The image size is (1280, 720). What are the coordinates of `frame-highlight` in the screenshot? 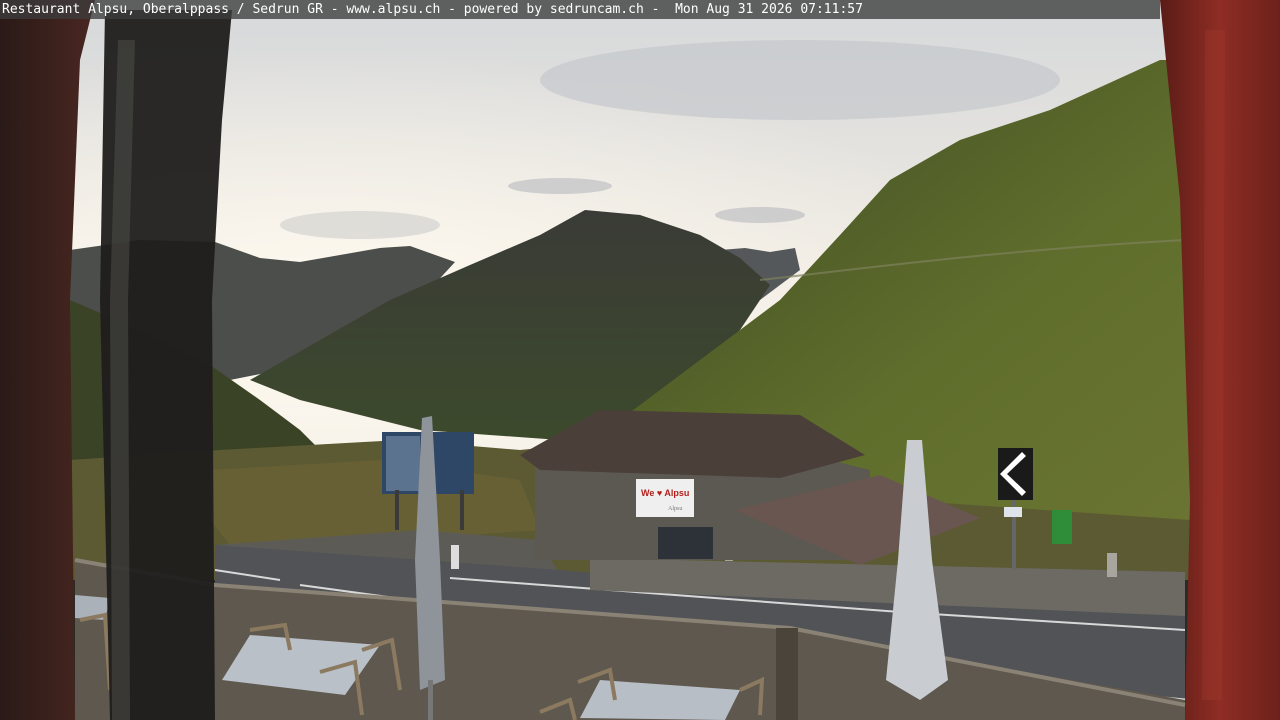 It's located at (1213, 365).